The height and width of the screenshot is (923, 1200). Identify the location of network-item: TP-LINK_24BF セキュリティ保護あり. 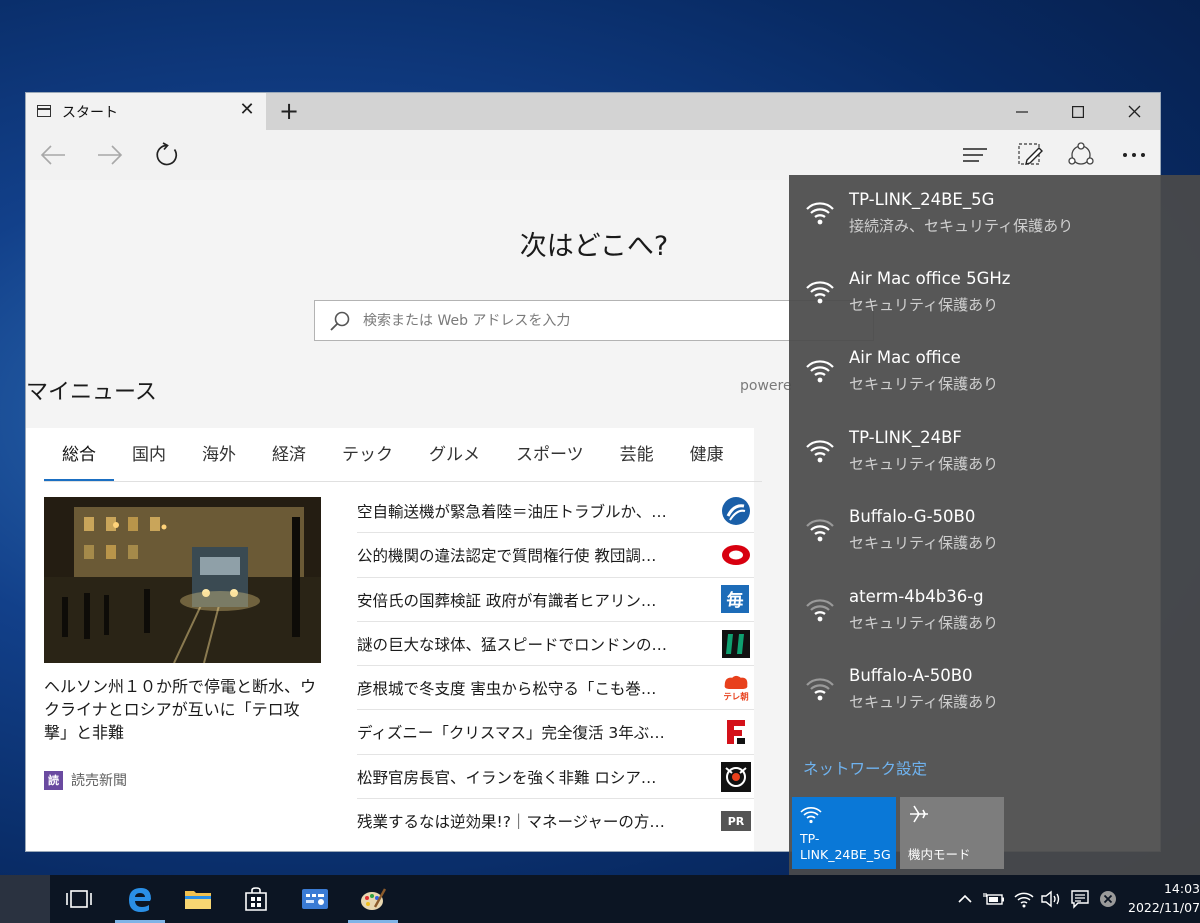
(994, 452).